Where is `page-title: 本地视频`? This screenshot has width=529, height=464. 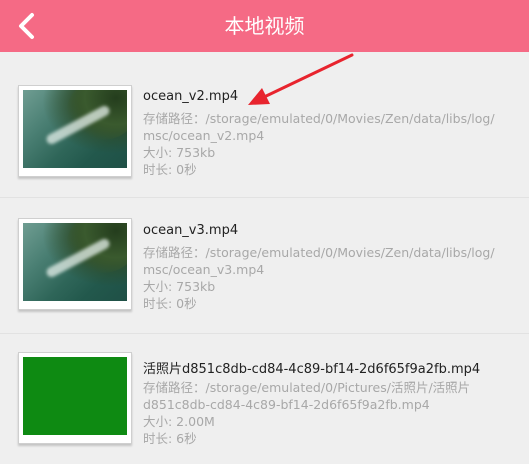
page-title: 本地视频 is located at coordinates (264, 26).